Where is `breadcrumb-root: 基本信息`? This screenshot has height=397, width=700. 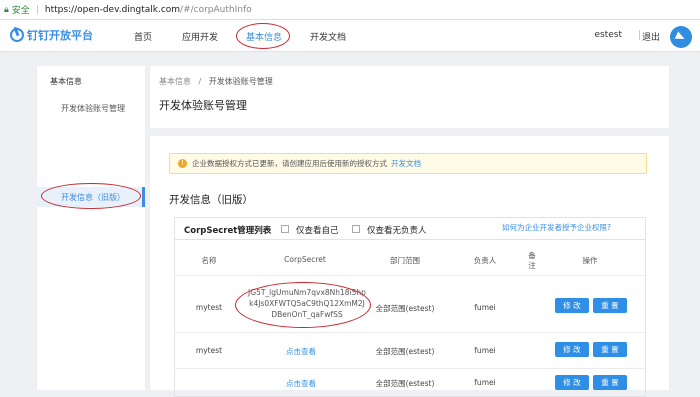
breadcrumb-root: 基本信息 is located at coordinates (175, 81).